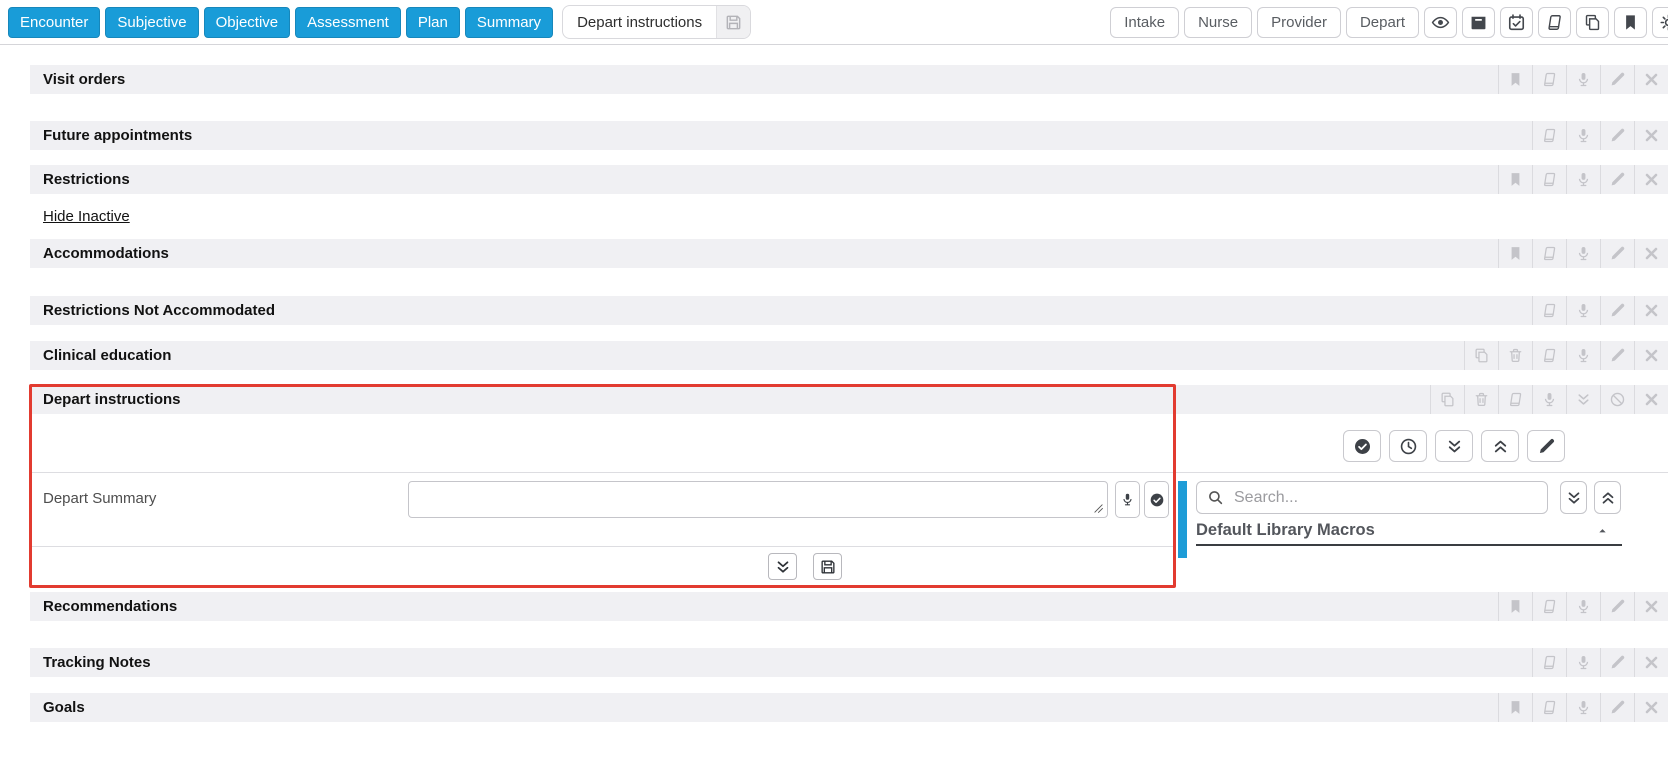  What do you see at coordinates (1440, 22) in the screenshot?
I see `eye-button` at bounding box center [1440, 22].